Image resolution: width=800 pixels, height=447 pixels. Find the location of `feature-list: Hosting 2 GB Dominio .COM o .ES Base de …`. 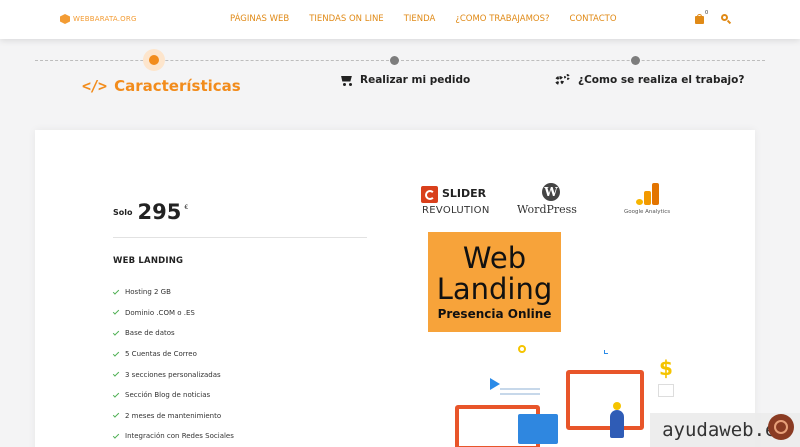

feature-list: Hosting 2 GB Dominio .COM o .ES Base de … is located at coordinates (173, 364).